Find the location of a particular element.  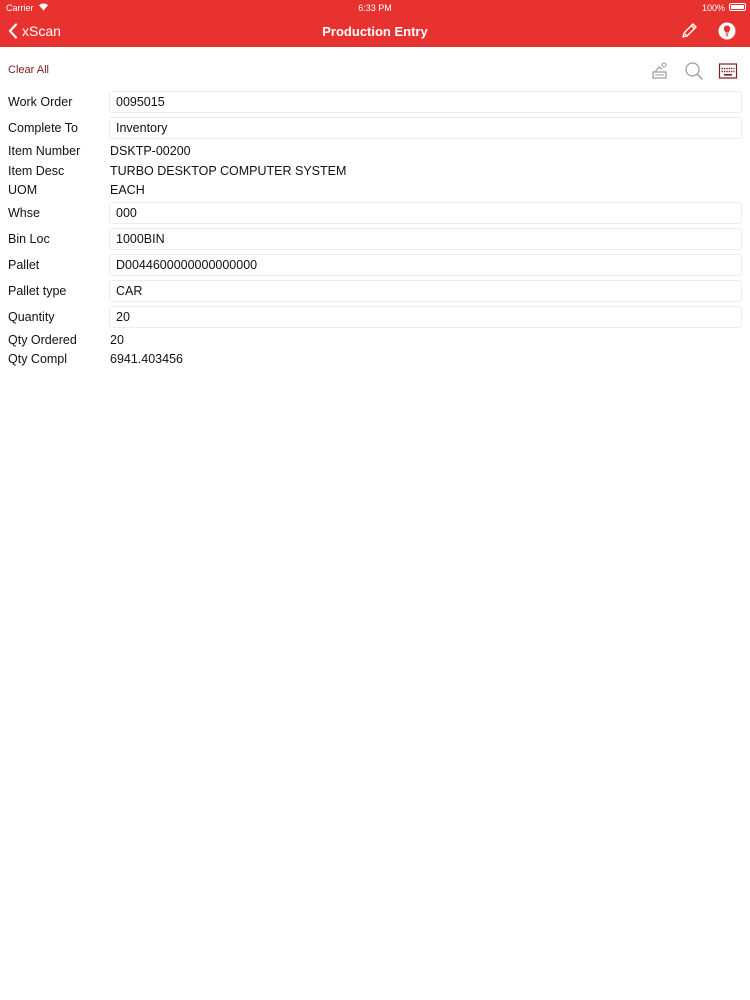

quantity-row: Quantity 20 is located at coordinates (375, 317).